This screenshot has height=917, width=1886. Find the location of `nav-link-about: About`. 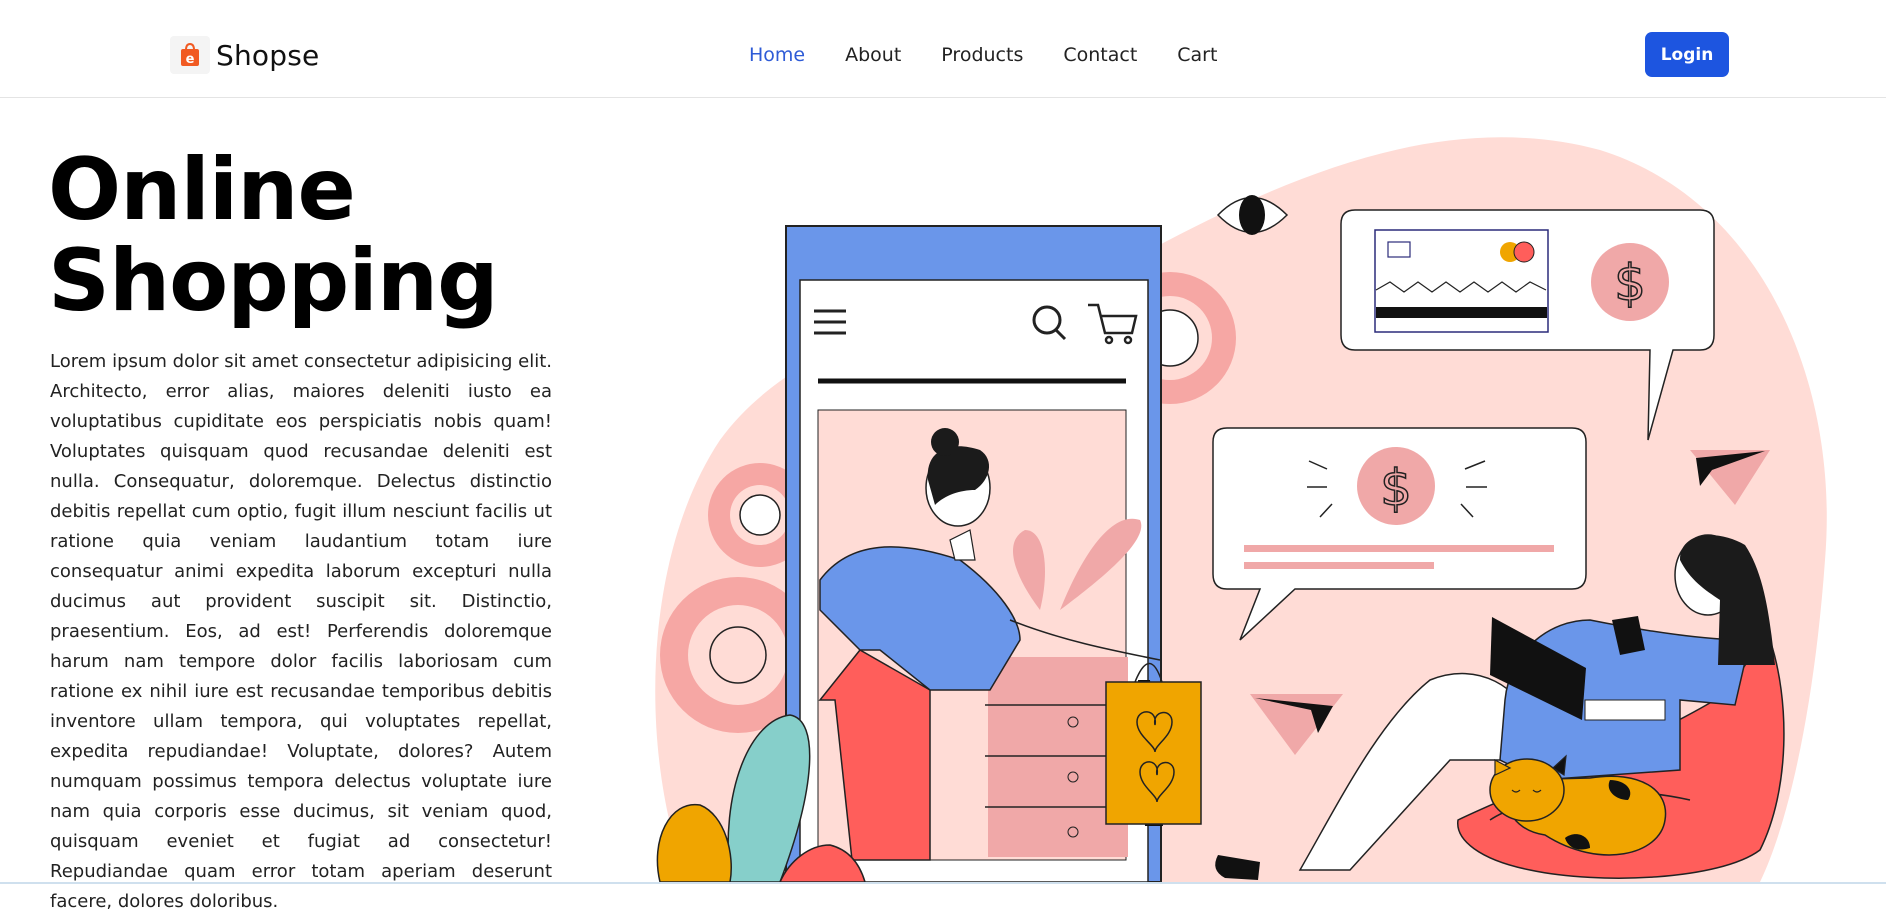

nav-link-about: About is located at coordinates (873, 55).